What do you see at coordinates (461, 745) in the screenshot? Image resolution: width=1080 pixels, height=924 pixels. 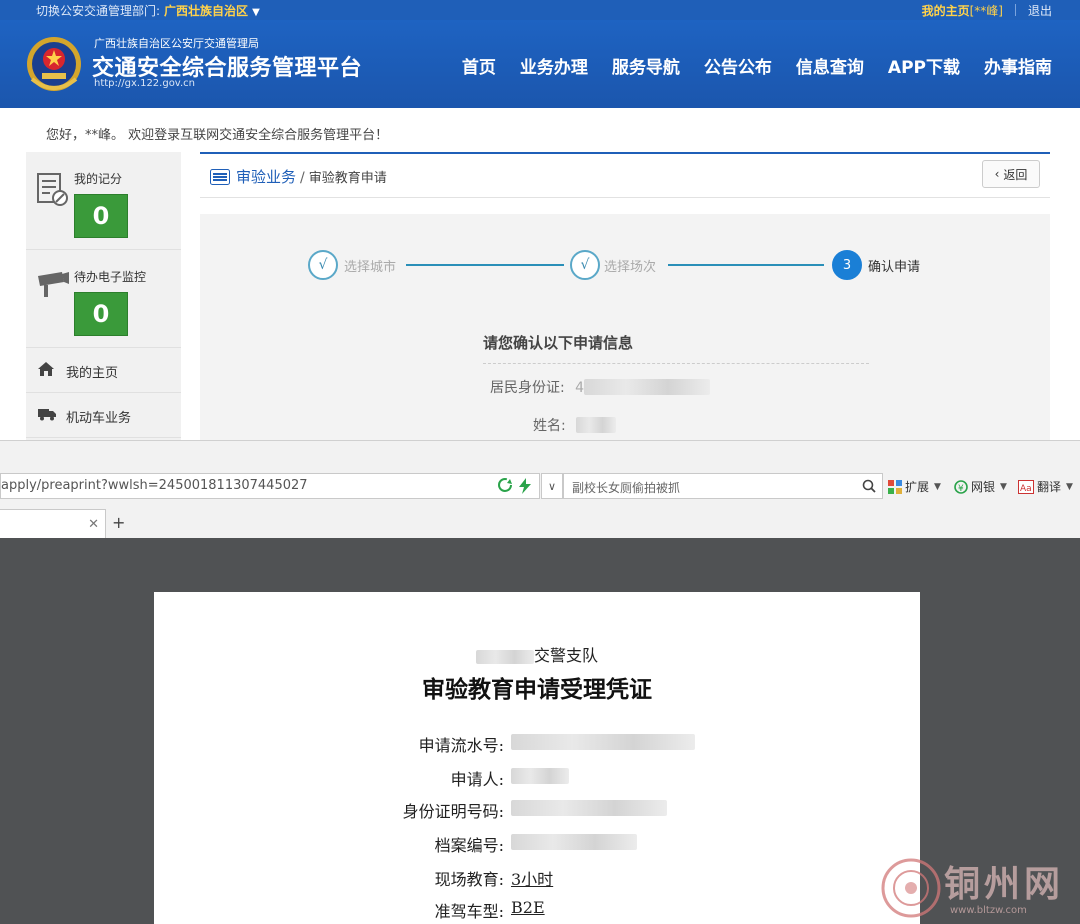 I see `cert-label: 申请流水号:` at bounding box center [461, 745].